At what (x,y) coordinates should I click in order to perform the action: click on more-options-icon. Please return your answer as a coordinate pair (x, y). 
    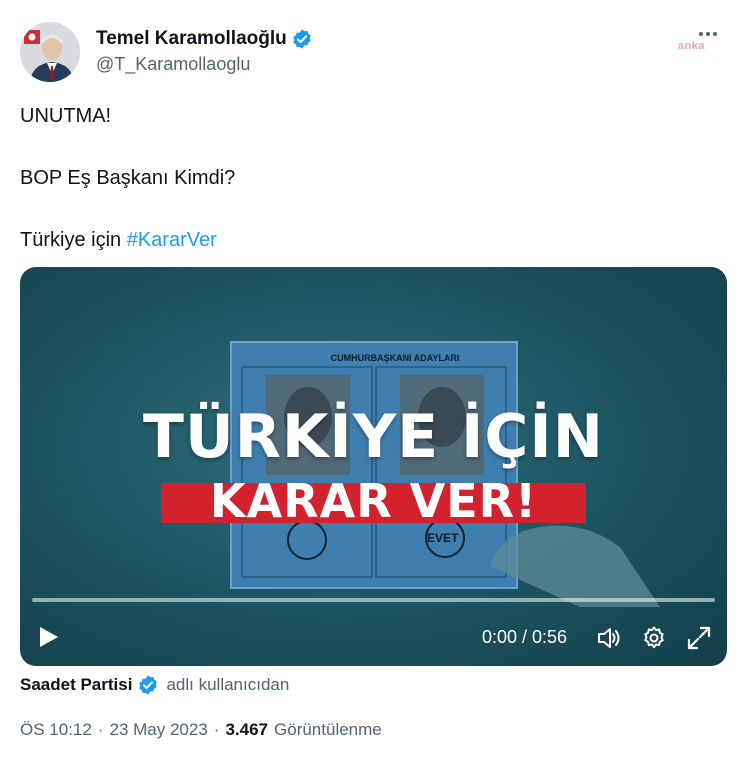
    Looking at the image, I should click on (711, 34).